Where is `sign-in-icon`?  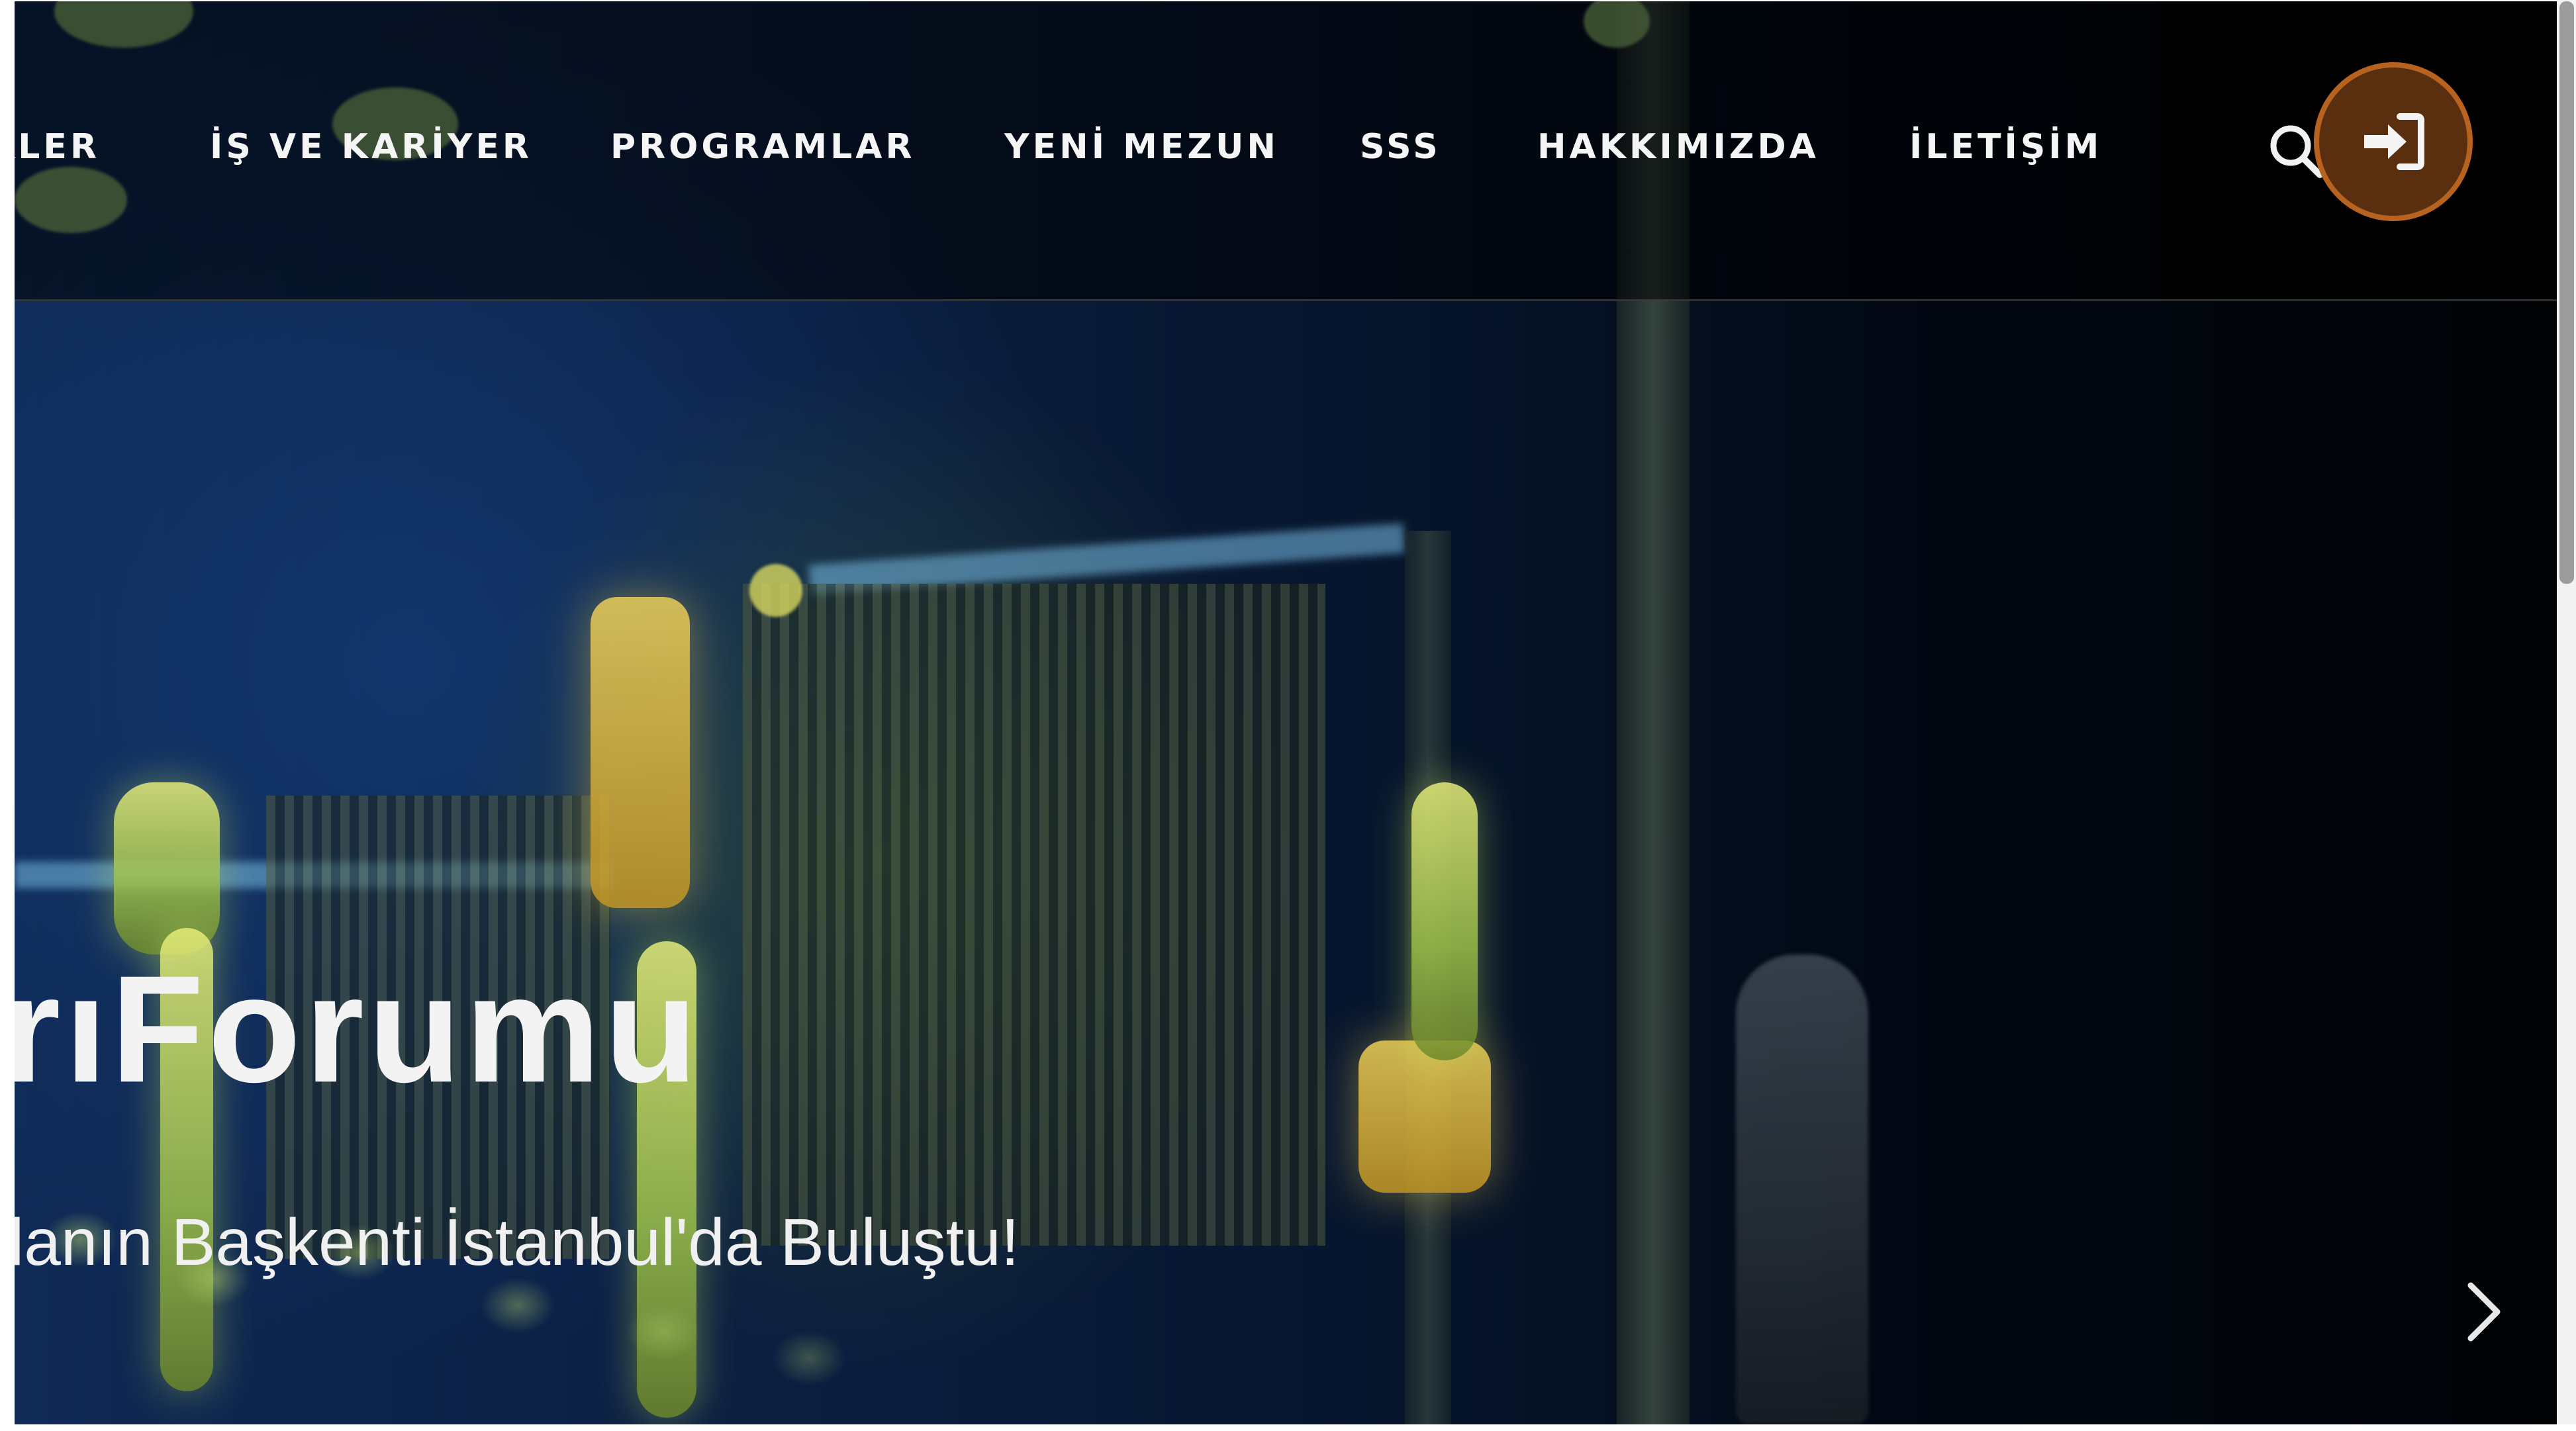 sign-in-icon is located at coordinates (2394, 141).